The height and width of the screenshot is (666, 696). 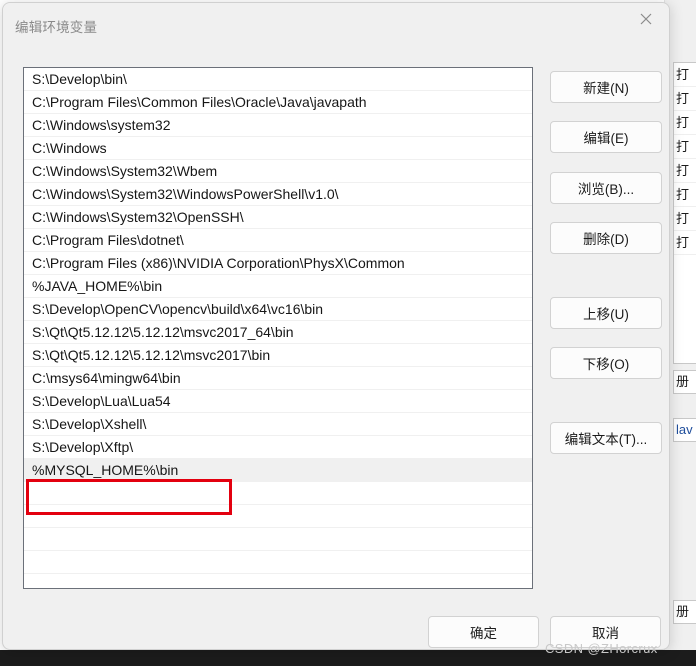 I want to click on background-list: 打 打 打 打 打 打 打 打, so click(x=684, y=213).